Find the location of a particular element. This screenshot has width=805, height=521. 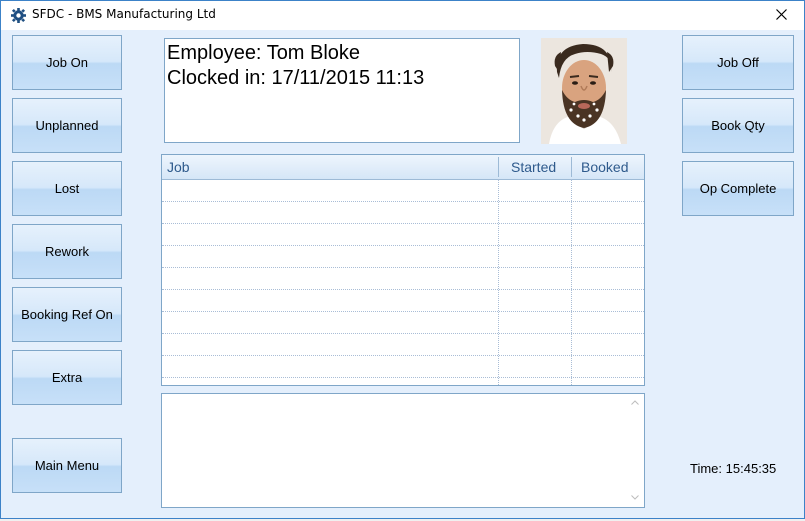

job-off-button: Job Off is located at coordinates (738, 62).